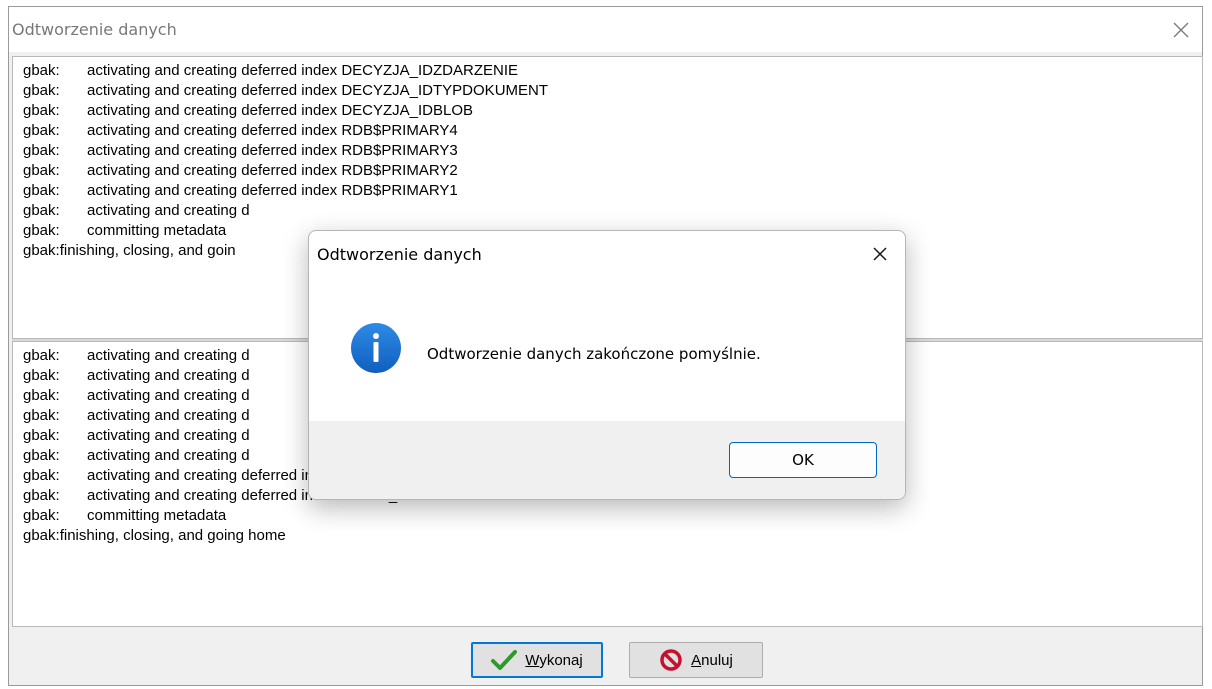 The height and width of the screenshot is (689, 1212). I want to click on wykonaj-button: Wykonaj, so click(537, 660).